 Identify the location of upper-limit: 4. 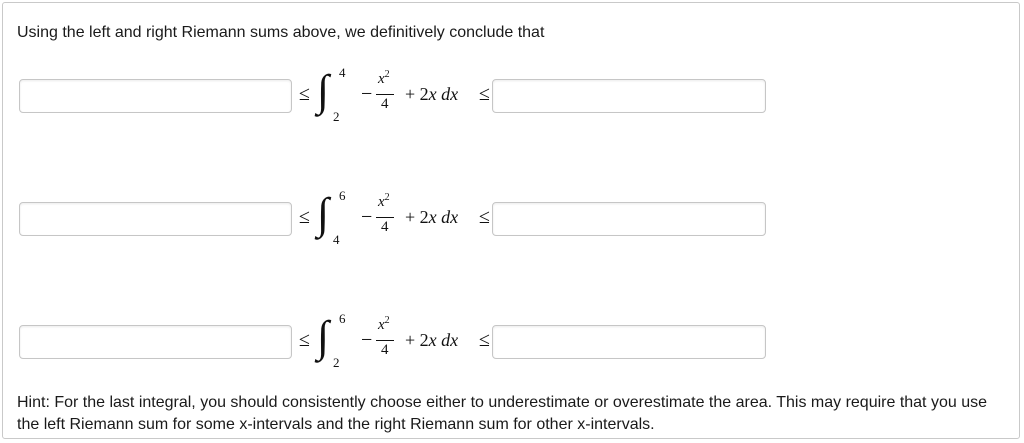
(342, 72).